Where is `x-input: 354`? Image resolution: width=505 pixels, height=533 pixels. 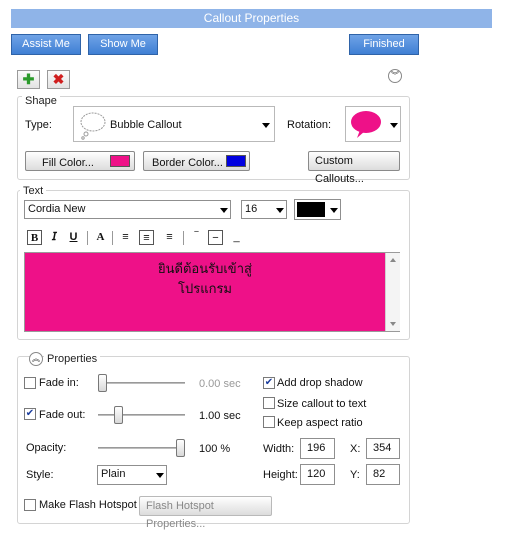 x-input: 354 is located at coordinates (383, 448).